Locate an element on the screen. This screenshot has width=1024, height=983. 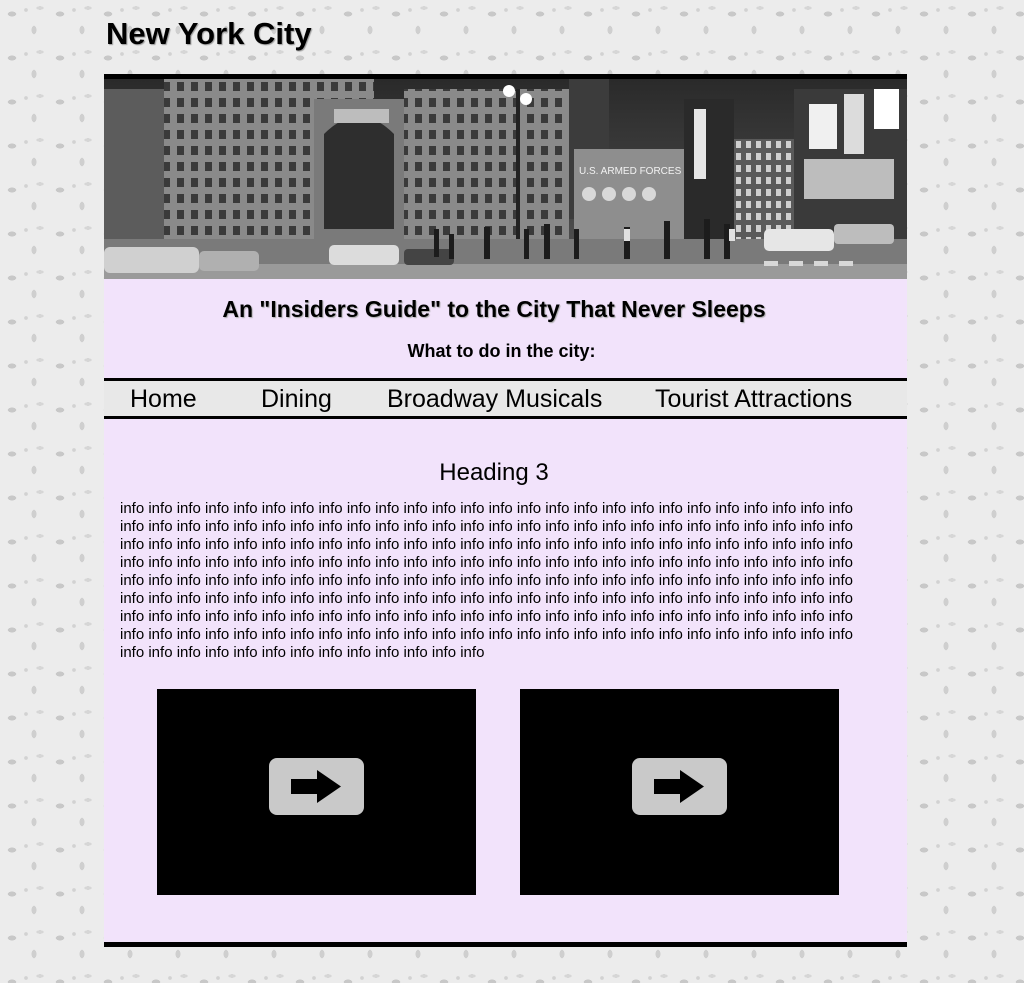
svg-text: U.S. ARMED FORCES is located at coordinates (630, 171).